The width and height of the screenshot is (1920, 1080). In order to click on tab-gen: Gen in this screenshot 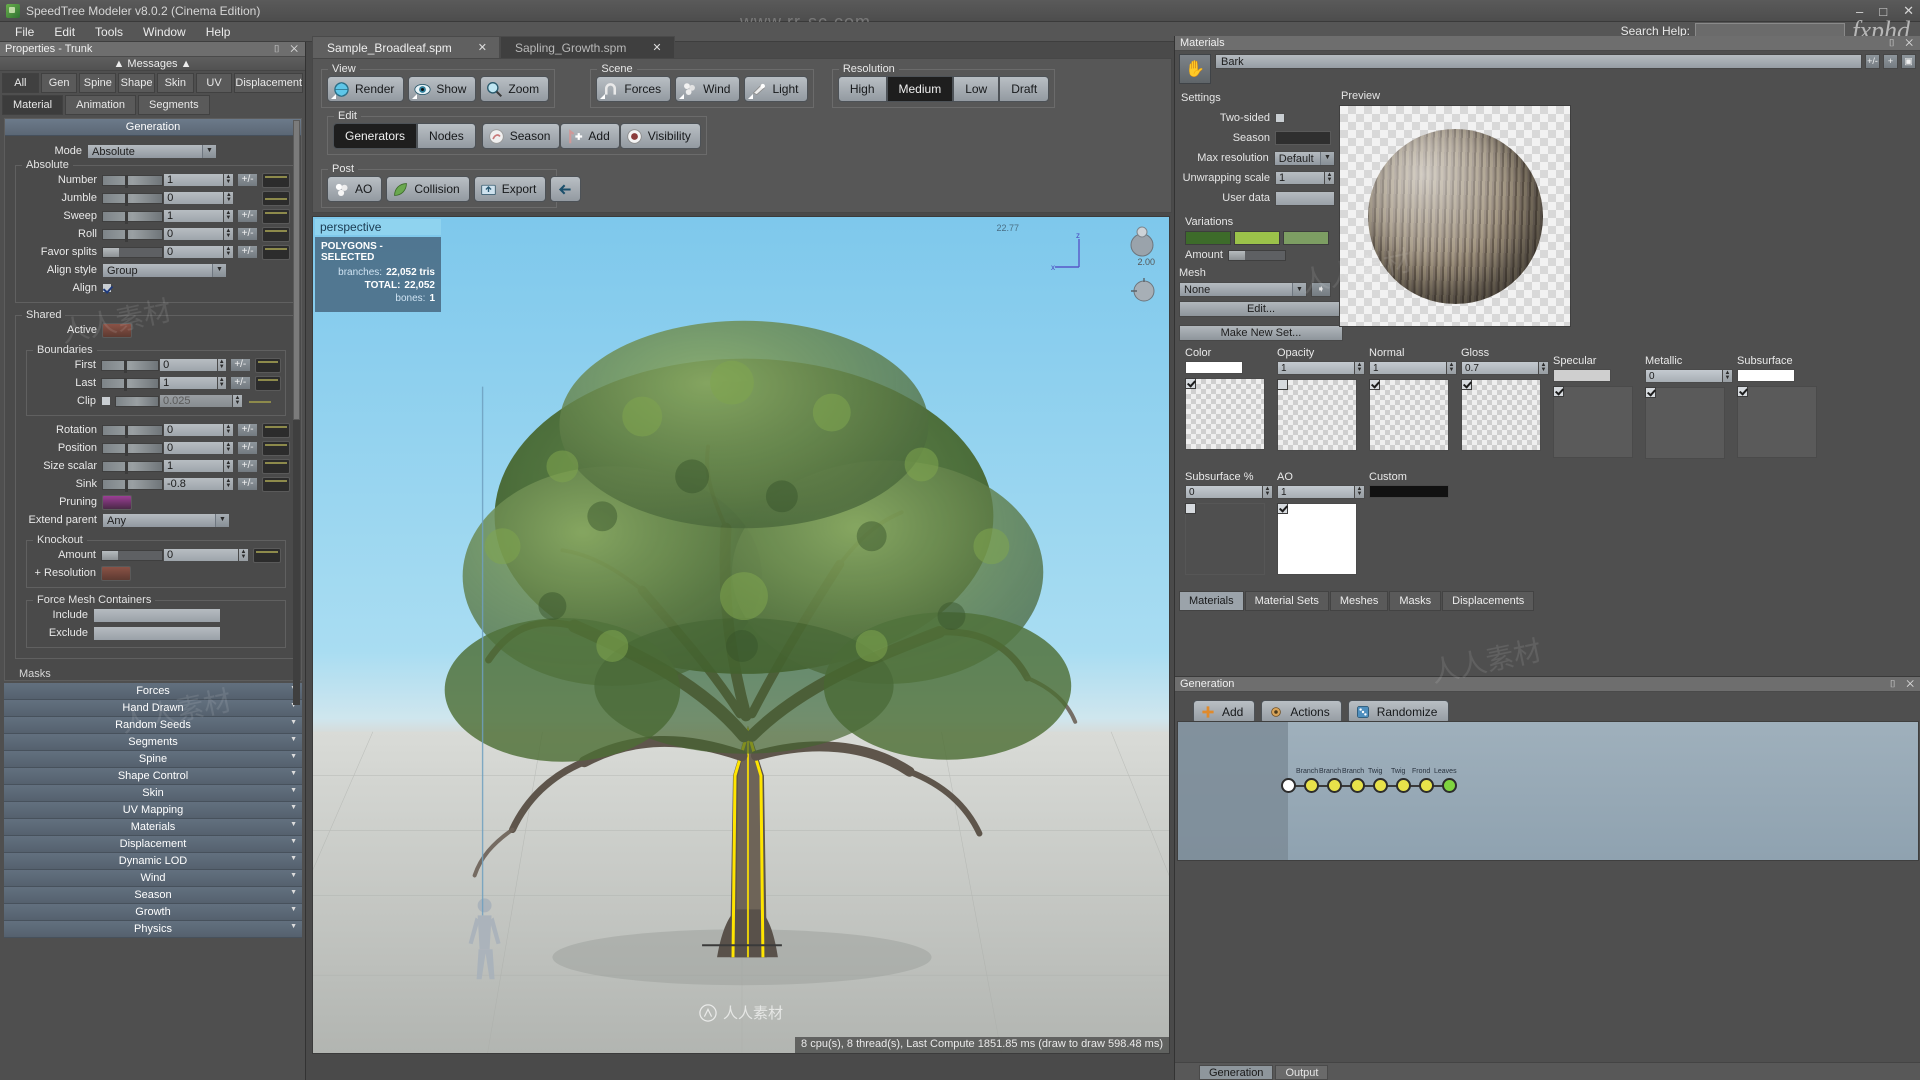, I will do `click(59, 83)`.